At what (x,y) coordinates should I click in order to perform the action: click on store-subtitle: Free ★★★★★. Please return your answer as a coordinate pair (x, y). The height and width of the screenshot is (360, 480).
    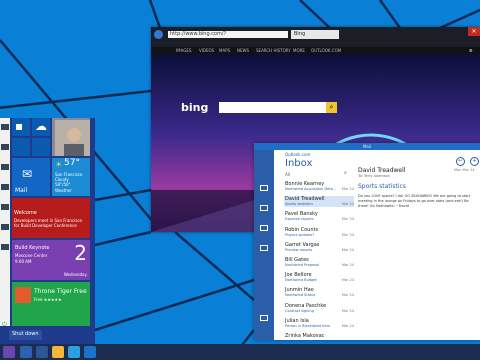
    Looking at the image, I should click on (48, 299).